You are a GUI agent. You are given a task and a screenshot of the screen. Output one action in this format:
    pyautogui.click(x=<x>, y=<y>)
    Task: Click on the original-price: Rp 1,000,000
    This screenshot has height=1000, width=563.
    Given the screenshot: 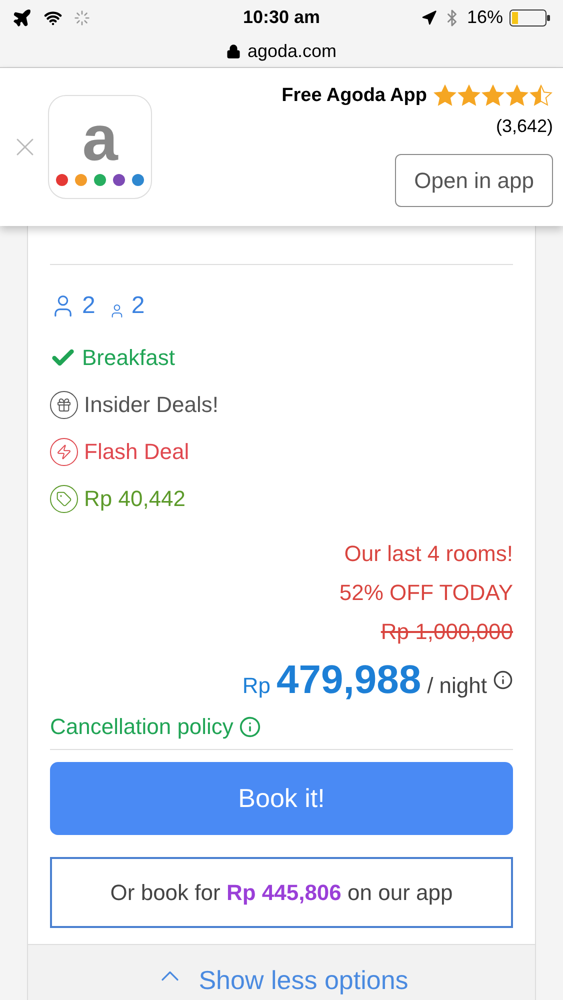 What is the action you would take?
    pyautogui.click(x=446, y=632)
    